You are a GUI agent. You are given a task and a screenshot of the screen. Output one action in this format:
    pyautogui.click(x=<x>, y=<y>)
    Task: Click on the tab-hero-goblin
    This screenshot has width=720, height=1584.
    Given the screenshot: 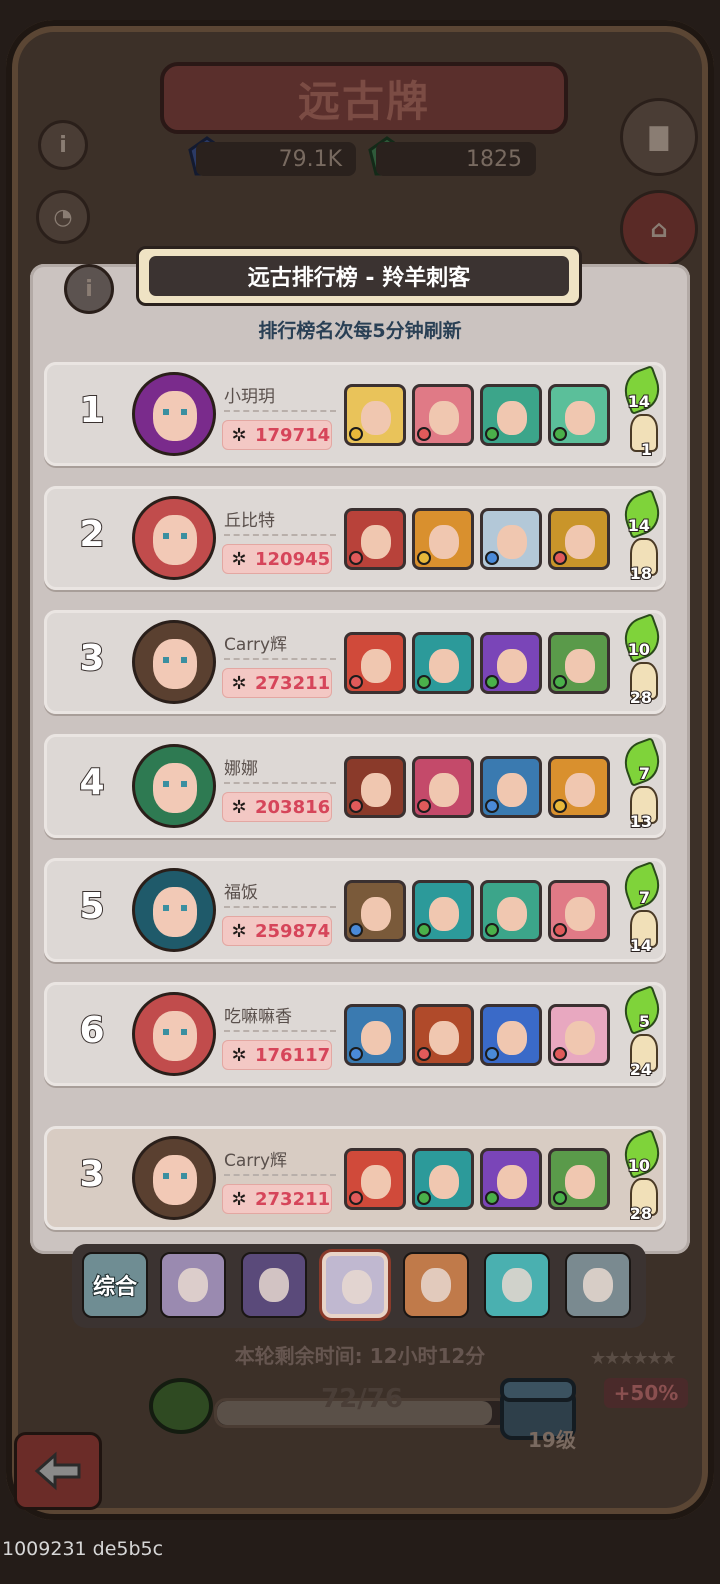 What is the action you would take?
    pyautogui.click(x=517, y=1285)
    